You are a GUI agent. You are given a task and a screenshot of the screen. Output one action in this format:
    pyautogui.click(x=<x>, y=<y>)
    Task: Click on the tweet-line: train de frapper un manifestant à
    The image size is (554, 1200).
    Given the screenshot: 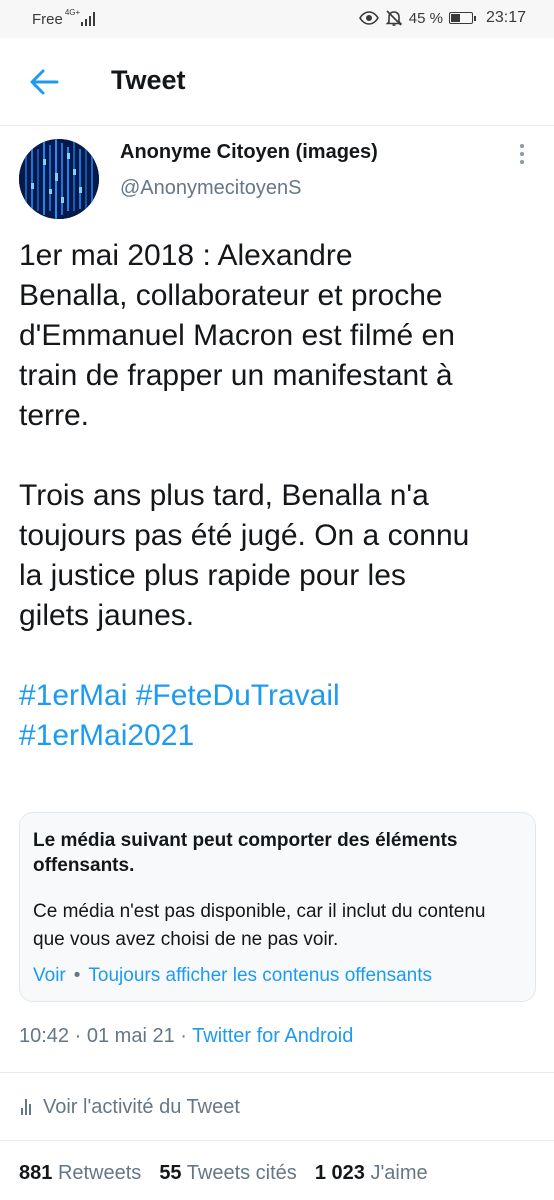 What is the action you would take?
    pyautogui.click(x=236, y=375)
    